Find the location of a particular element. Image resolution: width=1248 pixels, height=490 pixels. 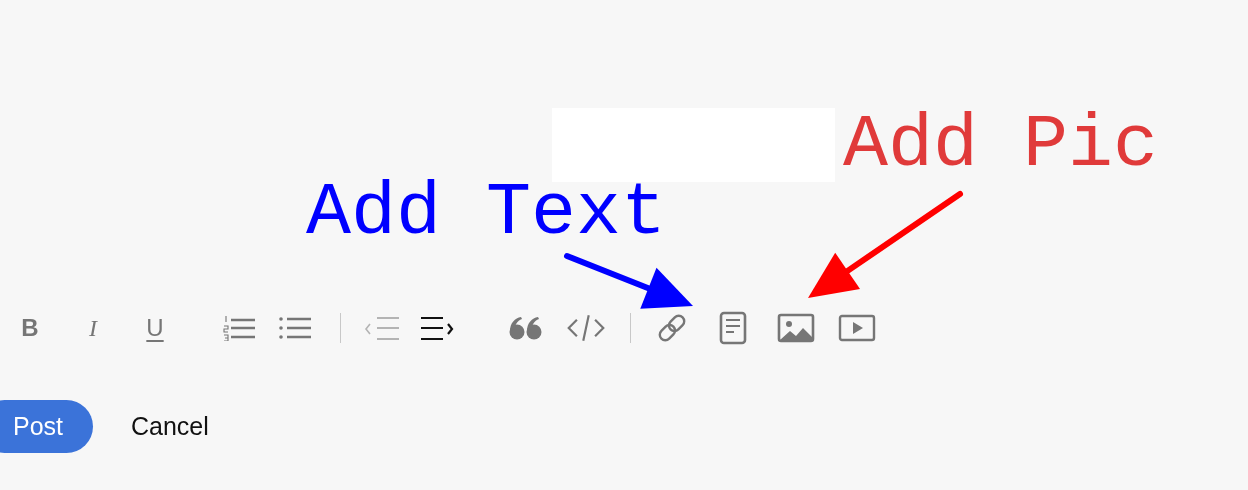

code-icon is located at coordinates (586, 328).